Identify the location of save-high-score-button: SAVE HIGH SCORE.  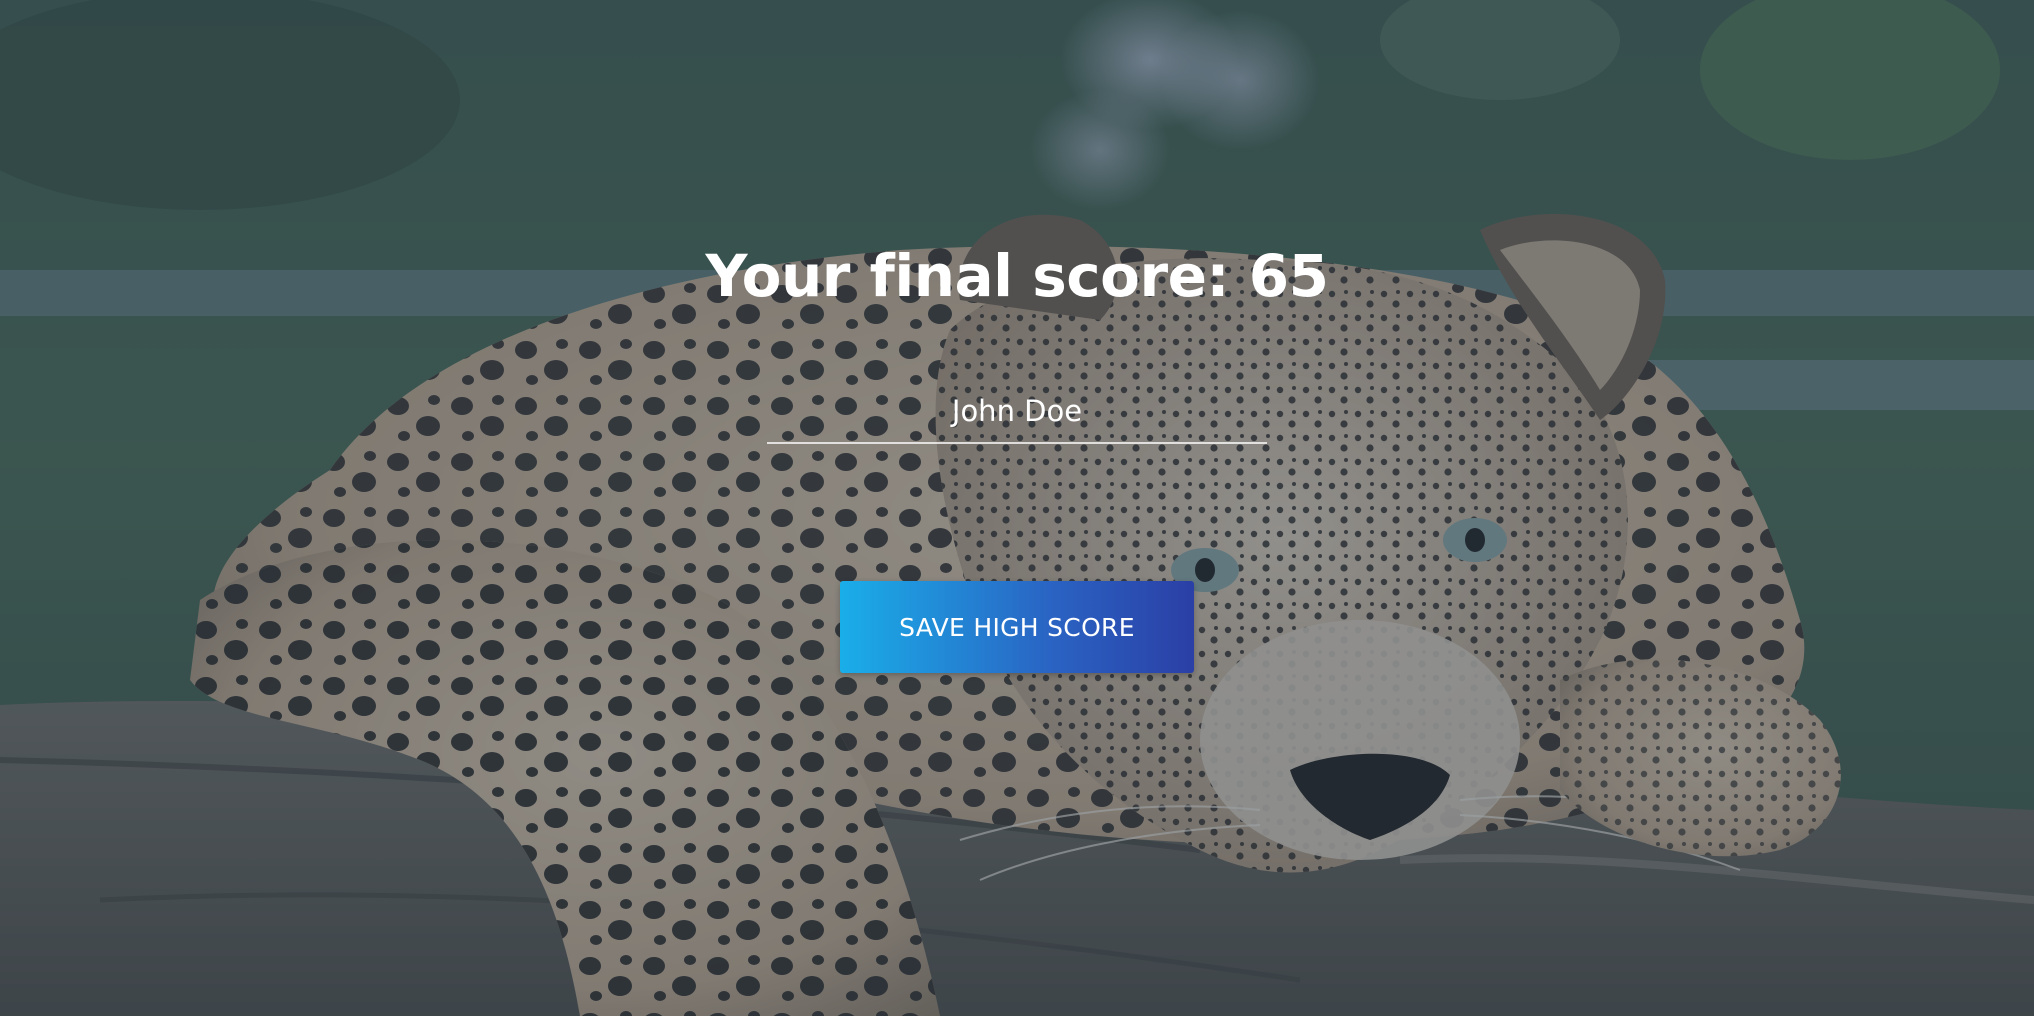
(1017, 627).